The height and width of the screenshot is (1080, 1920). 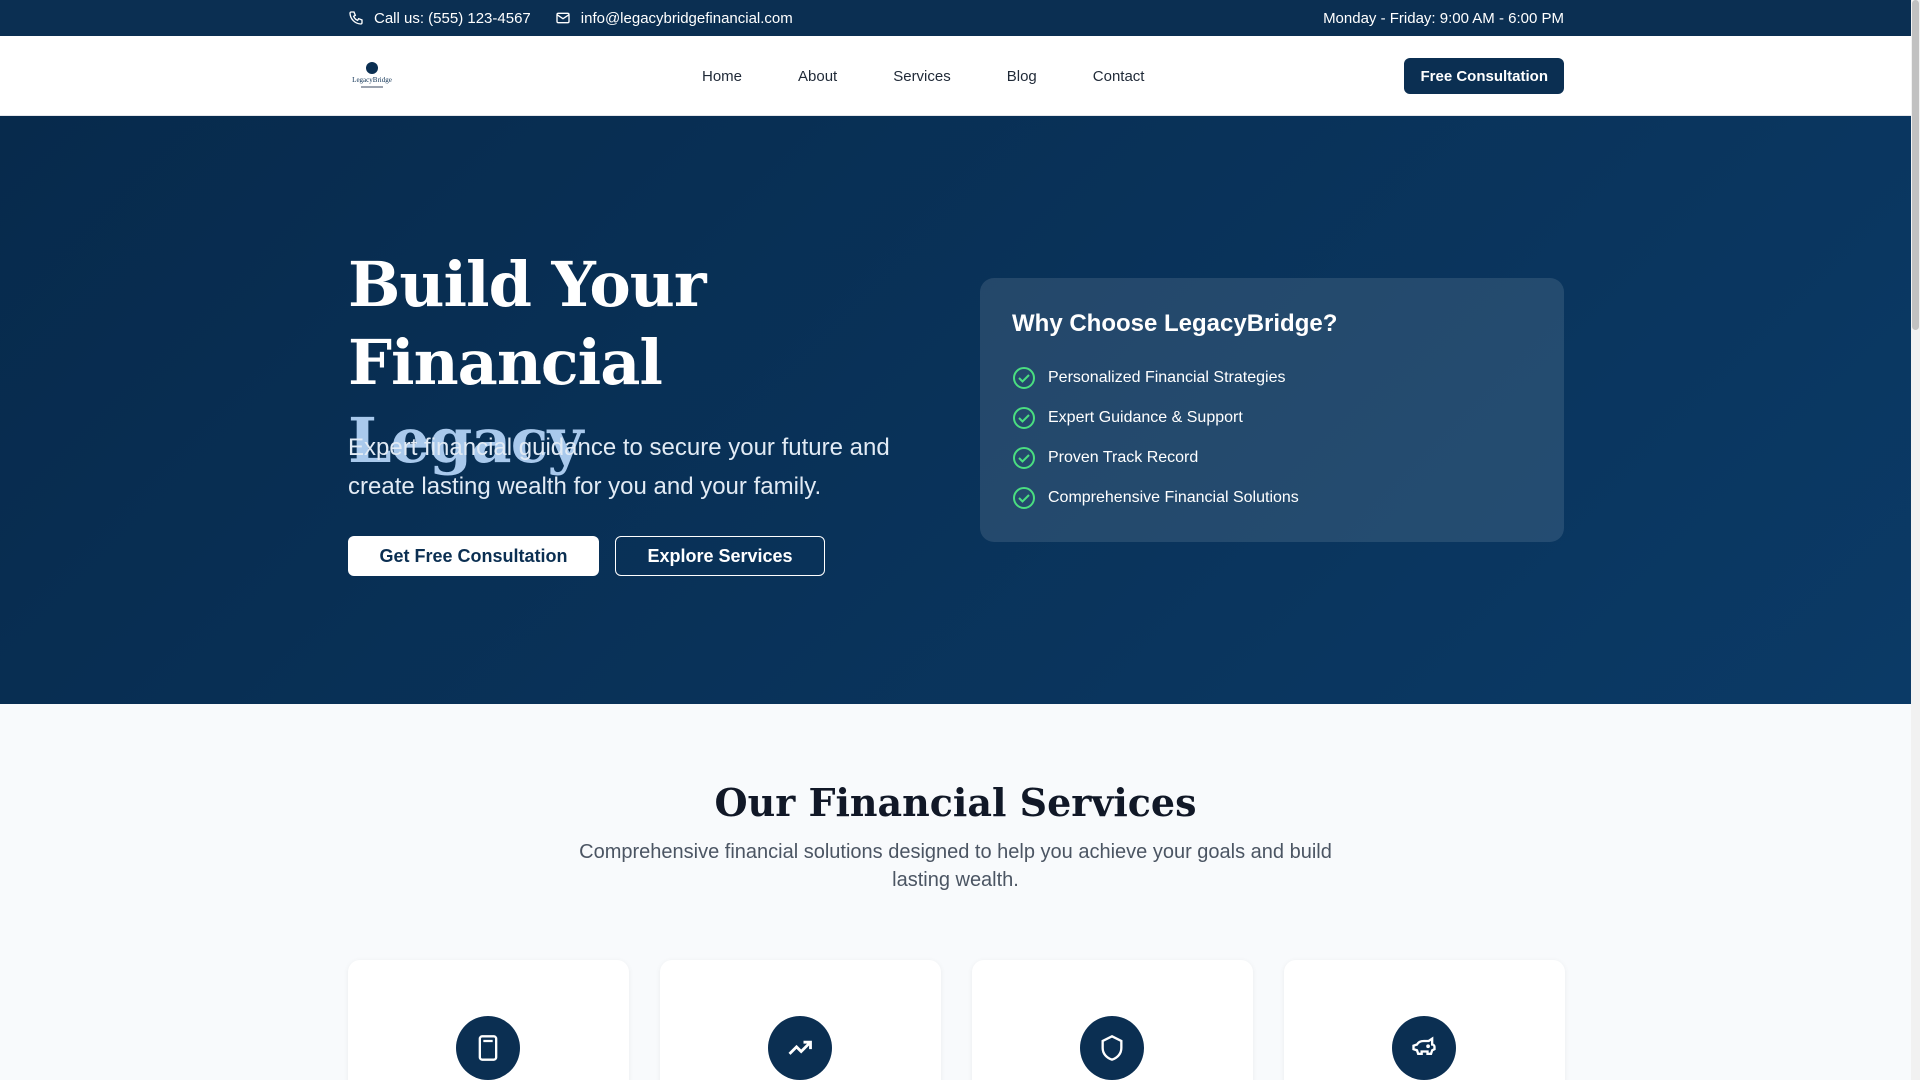 What do you see at coordinates (1175, 323) in the screenshot?
I see `why-choose-title: Why Choose LegacyBridge?` at bounding box center [1175, 323].